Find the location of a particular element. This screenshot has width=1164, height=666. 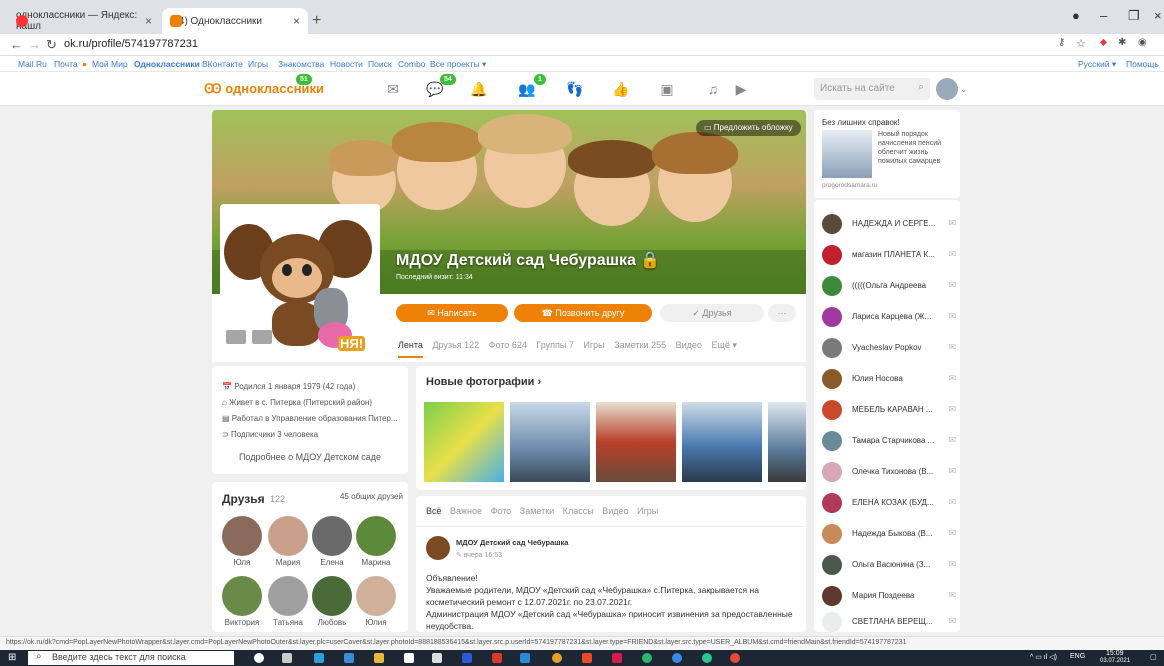

chevron-down-icon: ⌄ is located at coordinates (964, 89).